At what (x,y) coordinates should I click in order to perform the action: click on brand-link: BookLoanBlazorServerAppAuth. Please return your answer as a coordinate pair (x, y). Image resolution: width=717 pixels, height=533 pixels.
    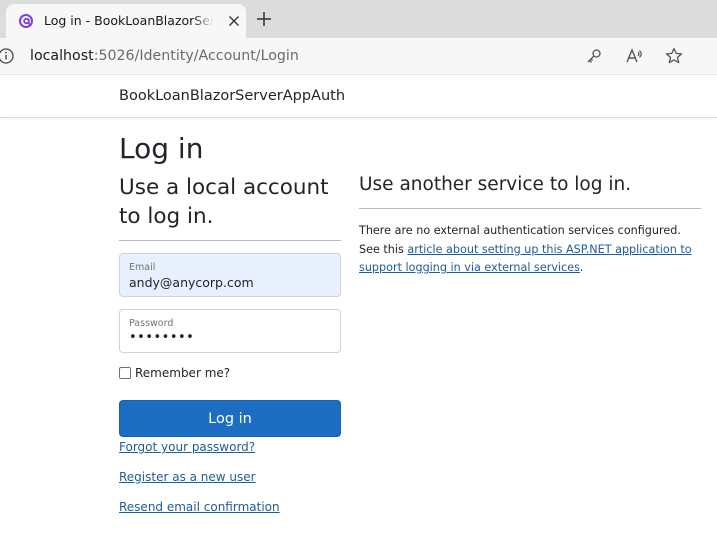
    Looking at the image, I should click on (232, 96).